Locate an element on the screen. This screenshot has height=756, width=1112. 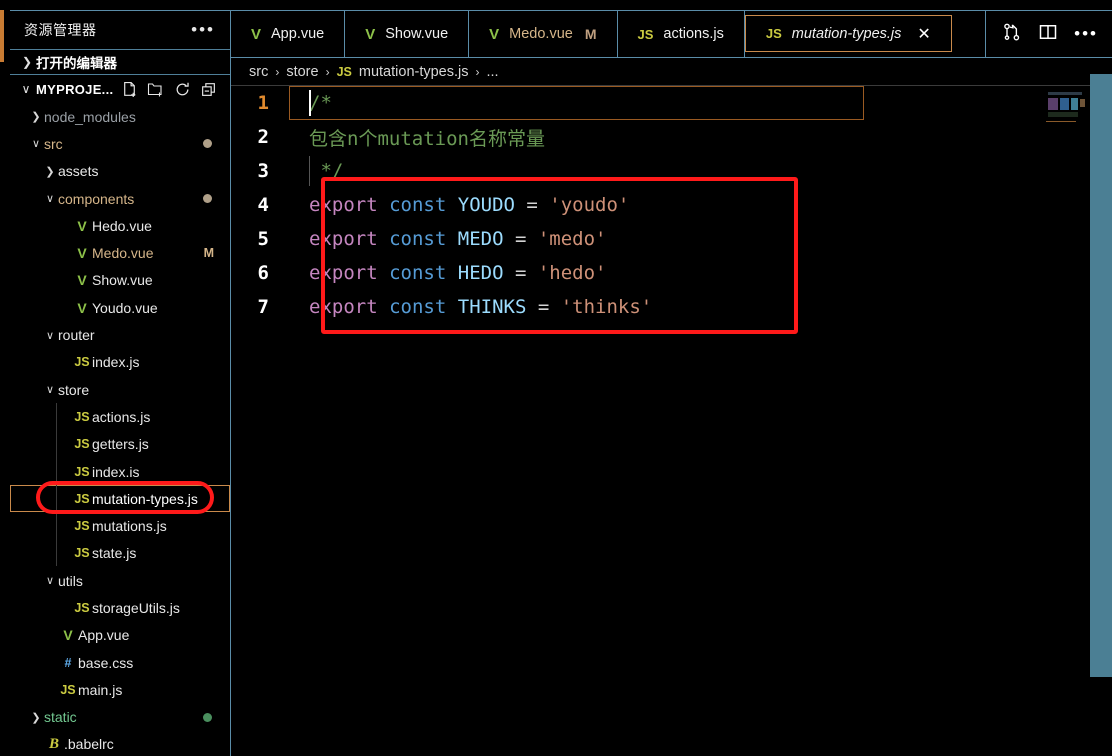
tree-item-store: ∨ store is located at coordinates (120, 389).